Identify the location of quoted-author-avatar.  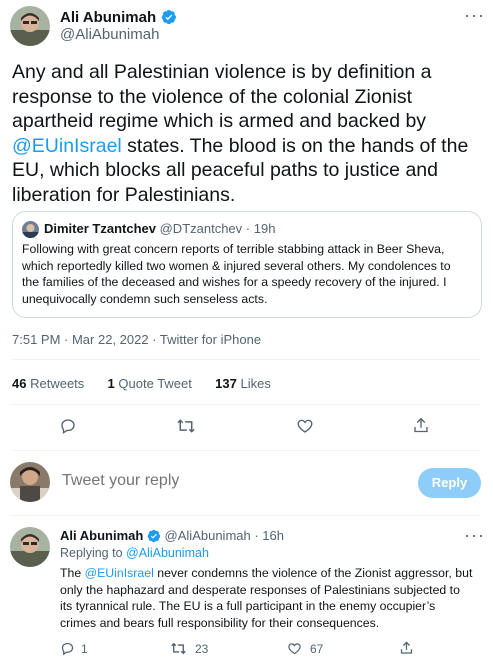
(30, 229).